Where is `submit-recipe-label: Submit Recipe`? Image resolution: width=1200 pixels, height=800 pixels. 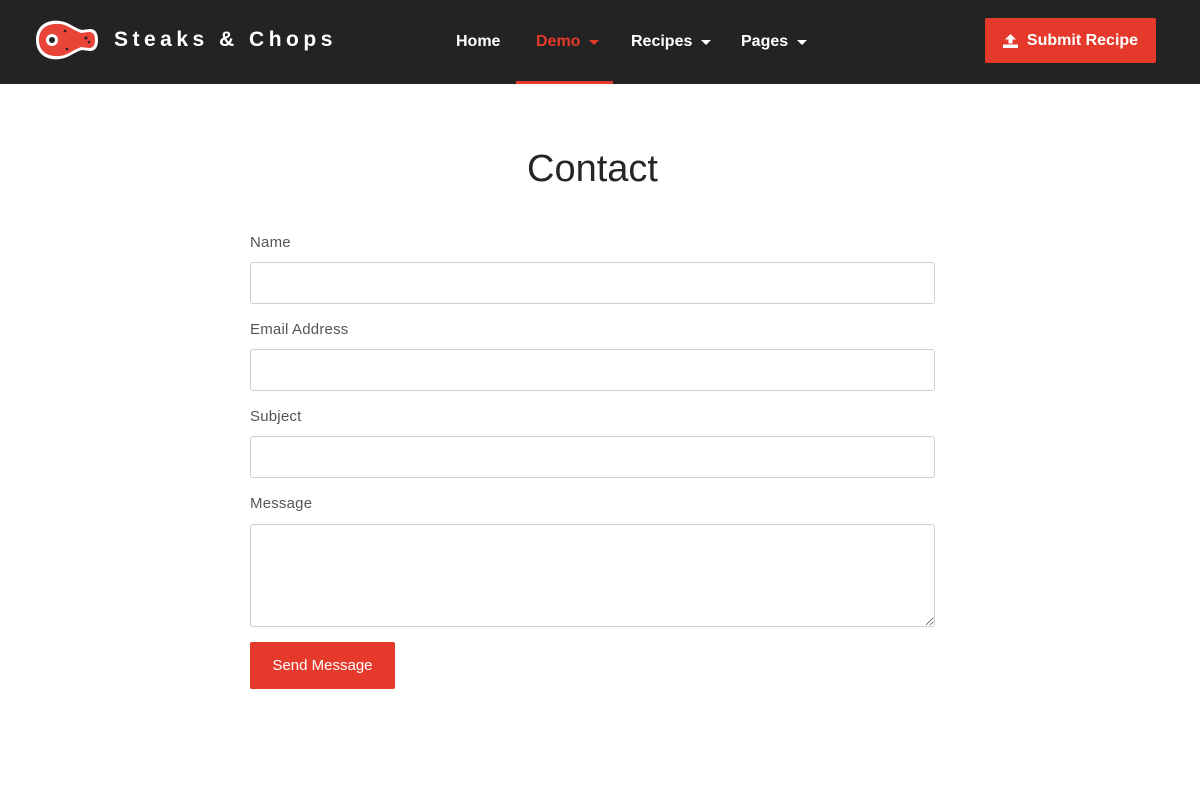
submit-recipe-label: Submit Recipe is located at coordinates (1082, 40).